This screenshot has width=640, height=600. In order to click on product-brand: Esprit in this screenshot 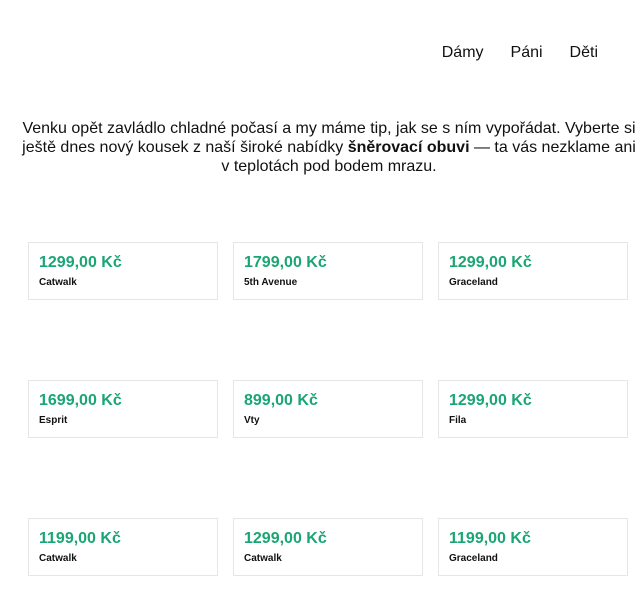, I will do `click(53, 420)`.